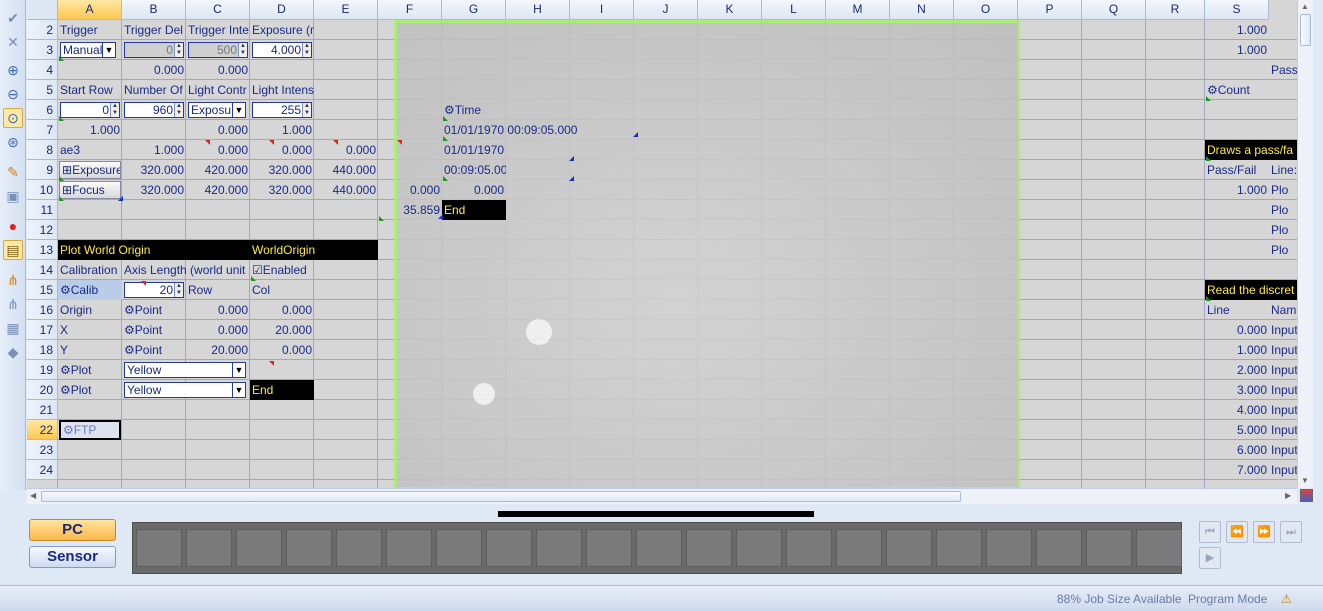  What do you see at coordinates (42, 190) in the screenshot?
I see `row-header-10: 10` at bounding box center [42, 190].